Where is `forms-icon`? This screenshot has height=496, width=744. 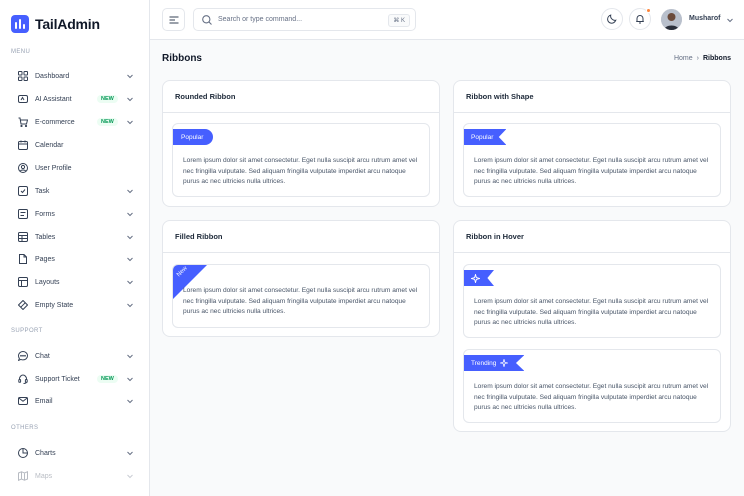 forms-icon is located at coordinates (23, 214).